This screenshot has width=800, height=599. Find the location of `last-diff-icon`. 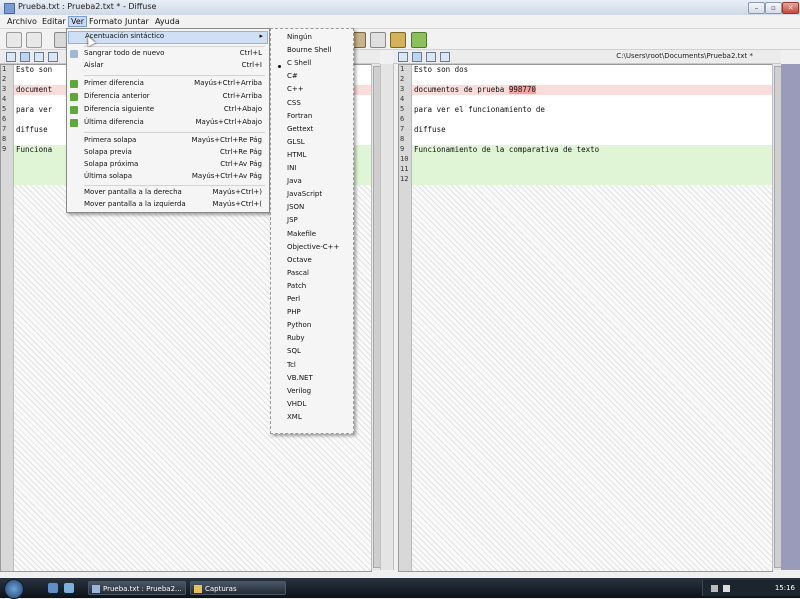

last-diff-icon is located at coordinates (74, 123).